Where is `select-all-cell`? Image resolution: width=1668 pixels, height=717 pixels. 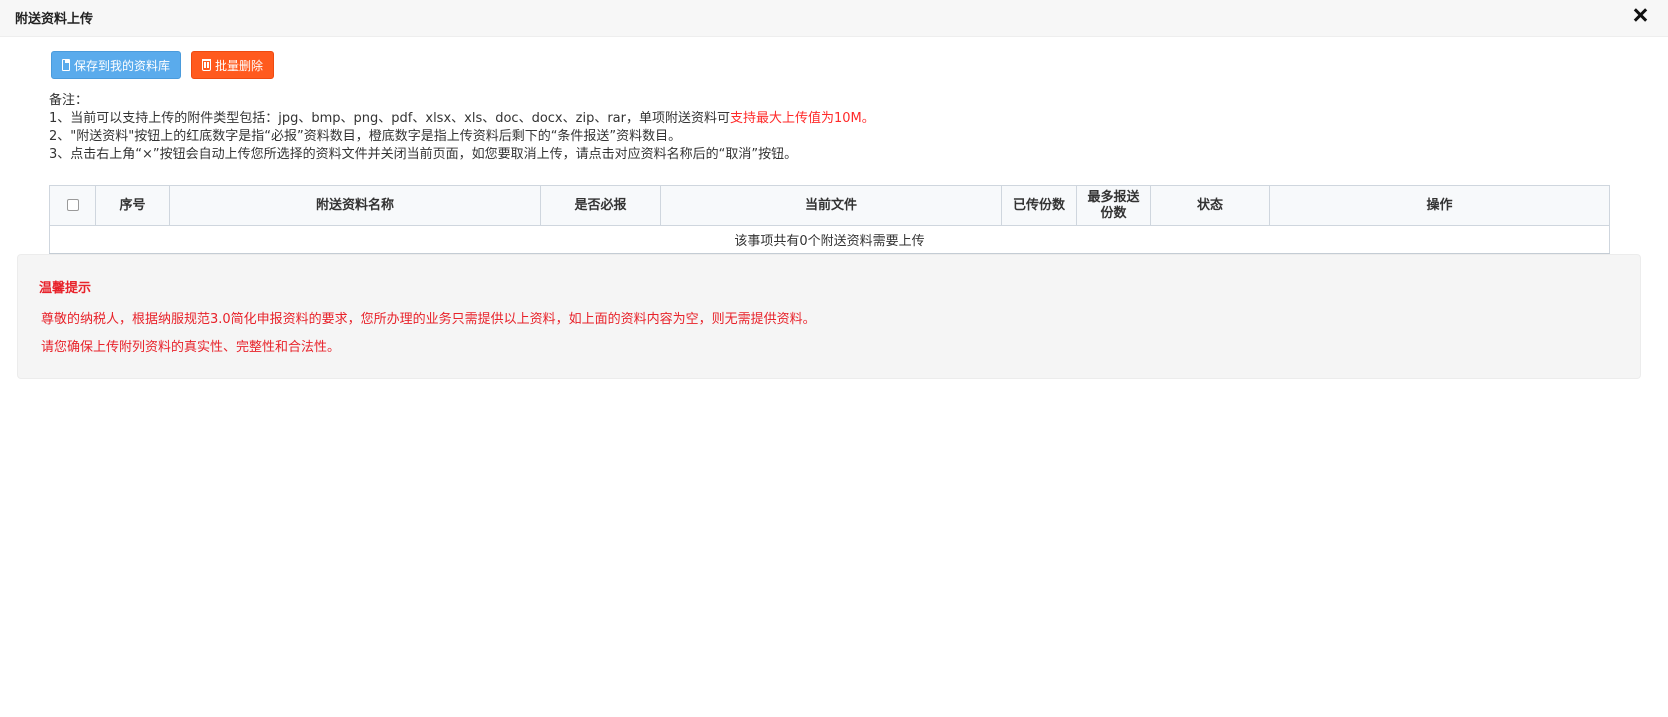 select-all-cell is located at coordinates (72, 205).